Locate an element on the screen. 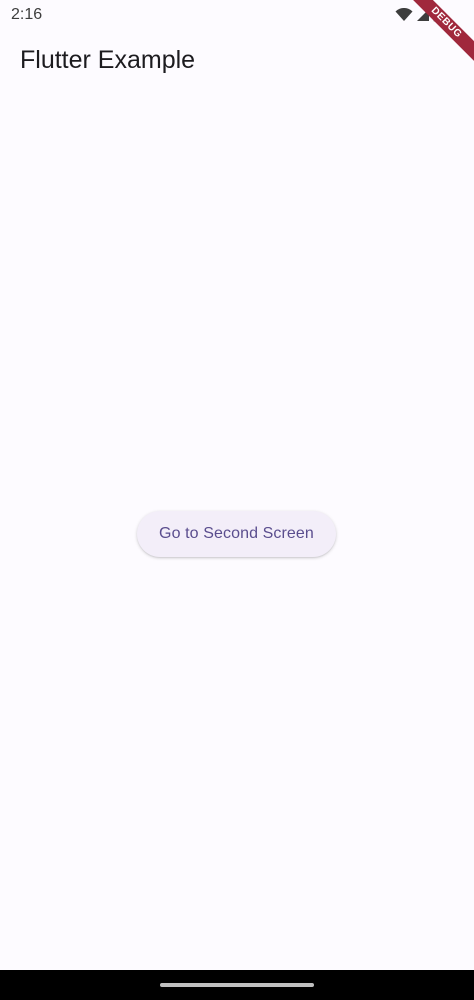  app-bar: Flutter Example is located at coordinates (237, 62).